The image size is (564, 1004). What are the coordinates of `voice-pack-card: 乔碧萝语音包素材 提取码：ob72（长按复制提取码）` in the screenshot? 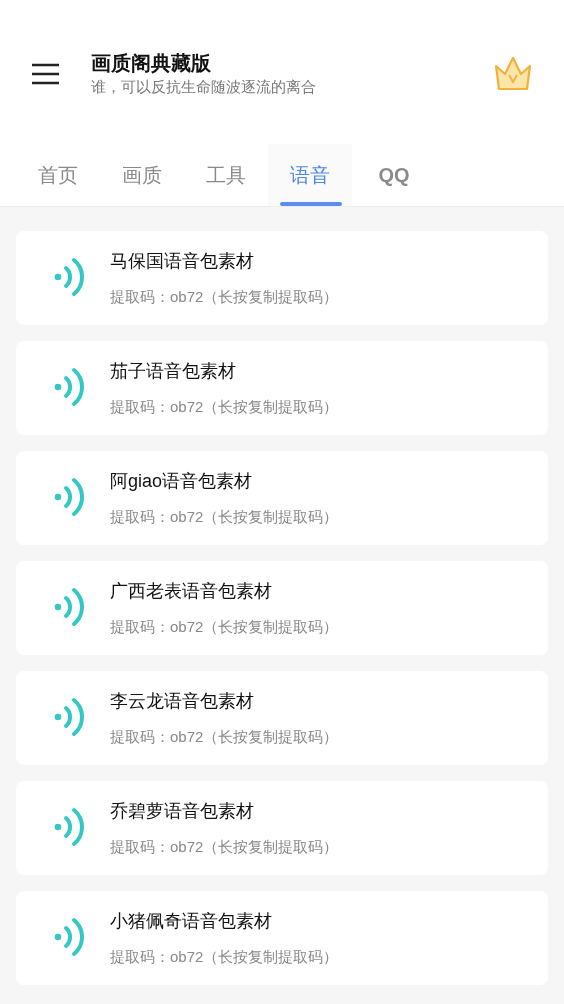 It's located at (282, 828).